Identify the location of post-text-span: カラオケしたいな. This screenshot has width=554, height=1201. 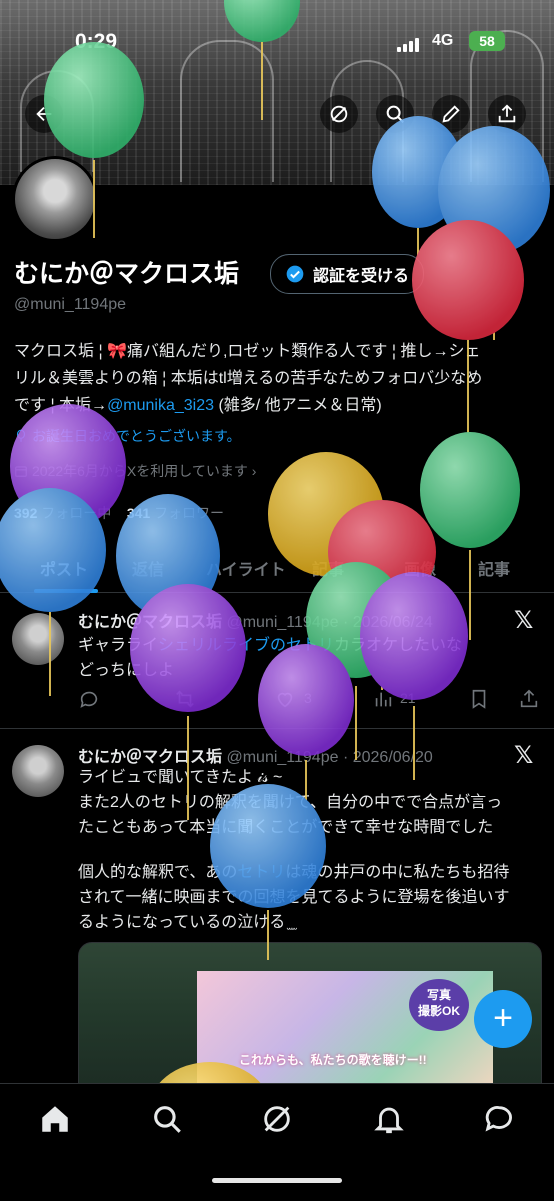
(398, 645).